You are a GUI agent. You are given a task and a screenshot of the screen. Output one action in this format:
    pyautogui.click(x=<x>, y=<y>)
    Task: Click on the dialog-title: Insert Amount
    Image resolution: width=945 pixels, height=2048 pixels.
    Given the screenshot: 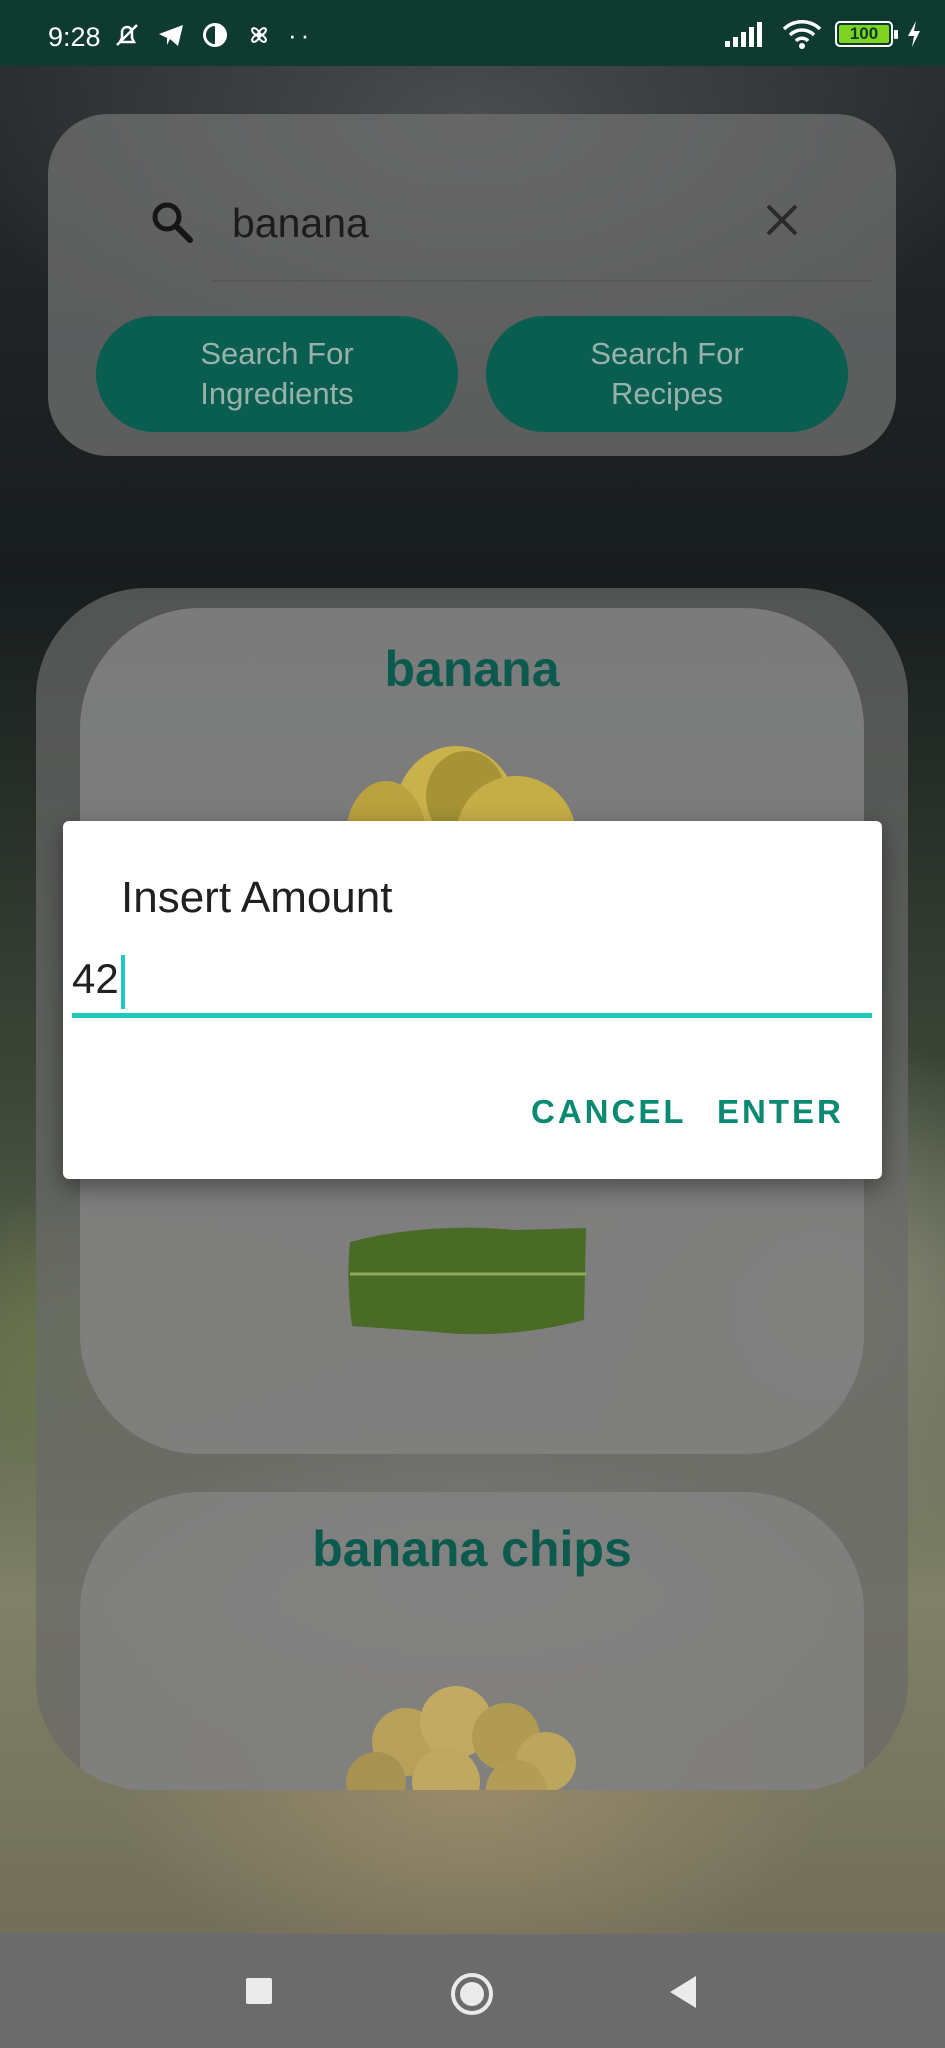 What is the action you would take?
    pyautogui.click(x=257, y=897)
    